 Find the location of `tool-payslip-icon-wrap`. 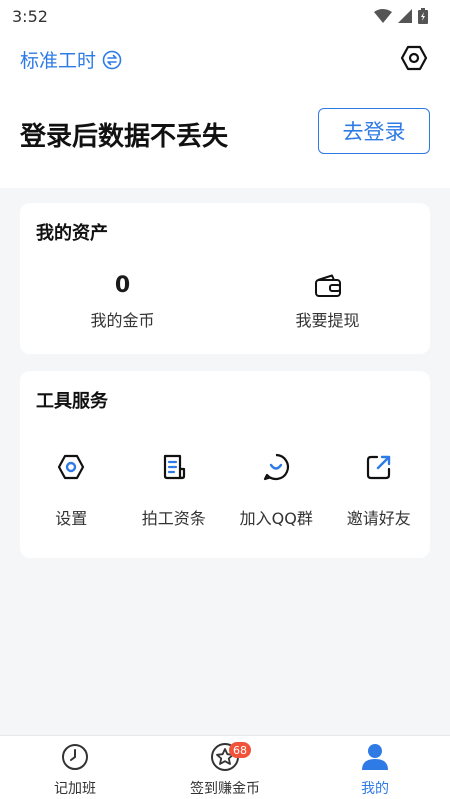

tool-payslip-icon-wrap is located at coordinates (174, 467).